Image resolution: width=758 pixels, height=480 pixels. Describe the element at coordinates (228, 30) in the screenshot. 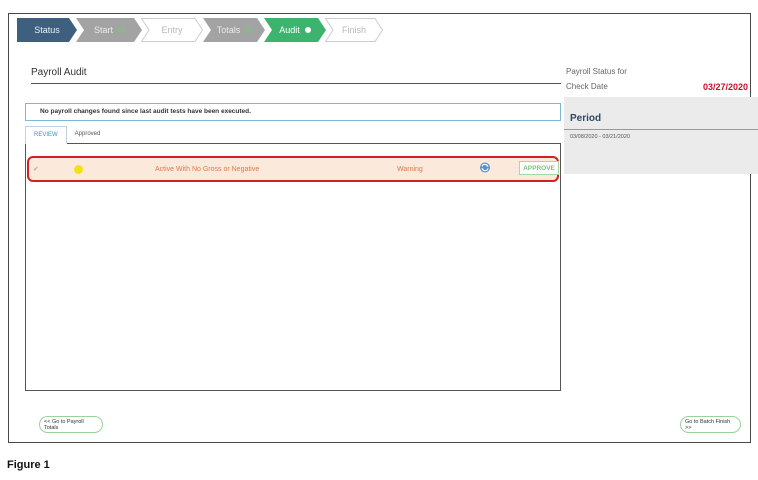

I see `step-label: Totals` at that location.